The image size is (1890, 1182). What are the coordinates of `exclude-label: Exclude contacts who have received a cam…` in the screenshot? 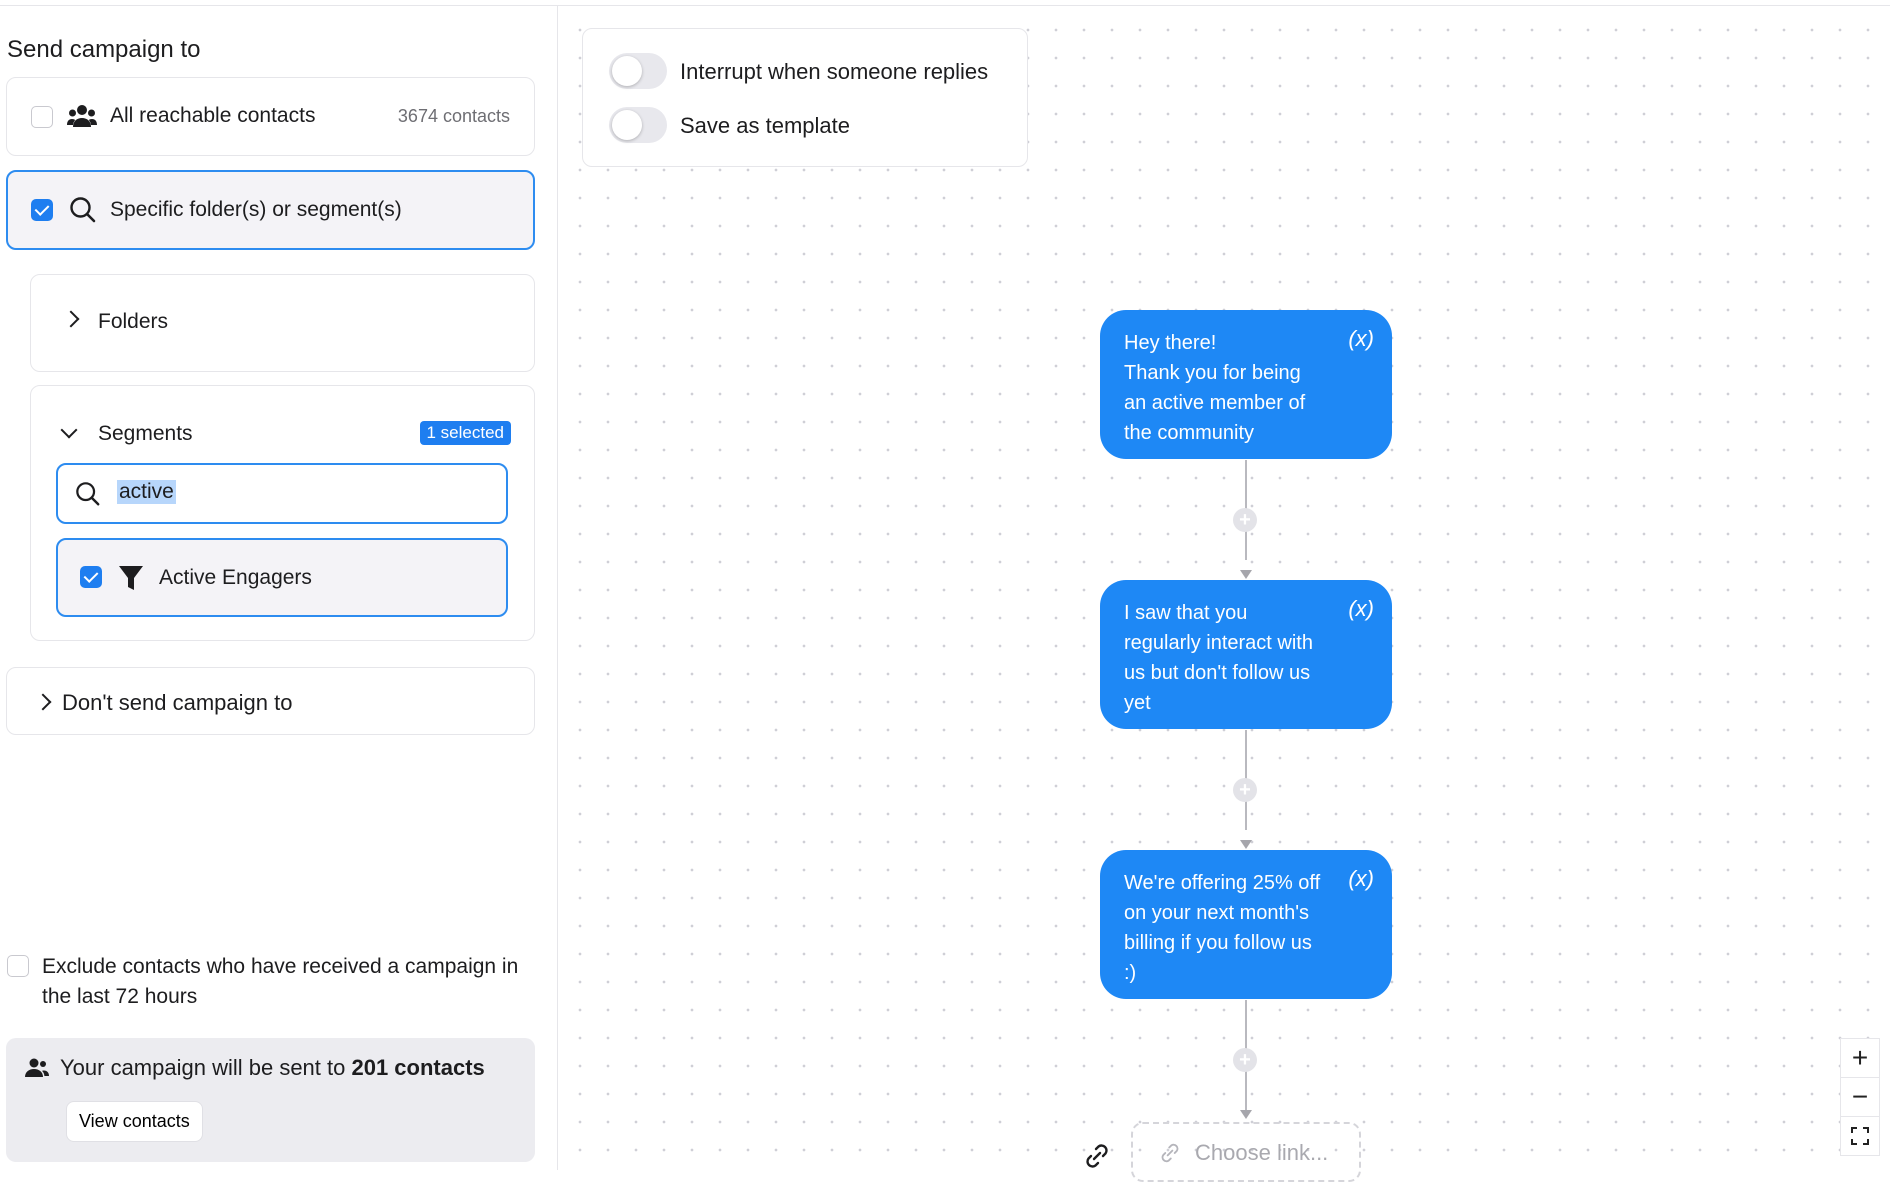 It's located at (280, 981).